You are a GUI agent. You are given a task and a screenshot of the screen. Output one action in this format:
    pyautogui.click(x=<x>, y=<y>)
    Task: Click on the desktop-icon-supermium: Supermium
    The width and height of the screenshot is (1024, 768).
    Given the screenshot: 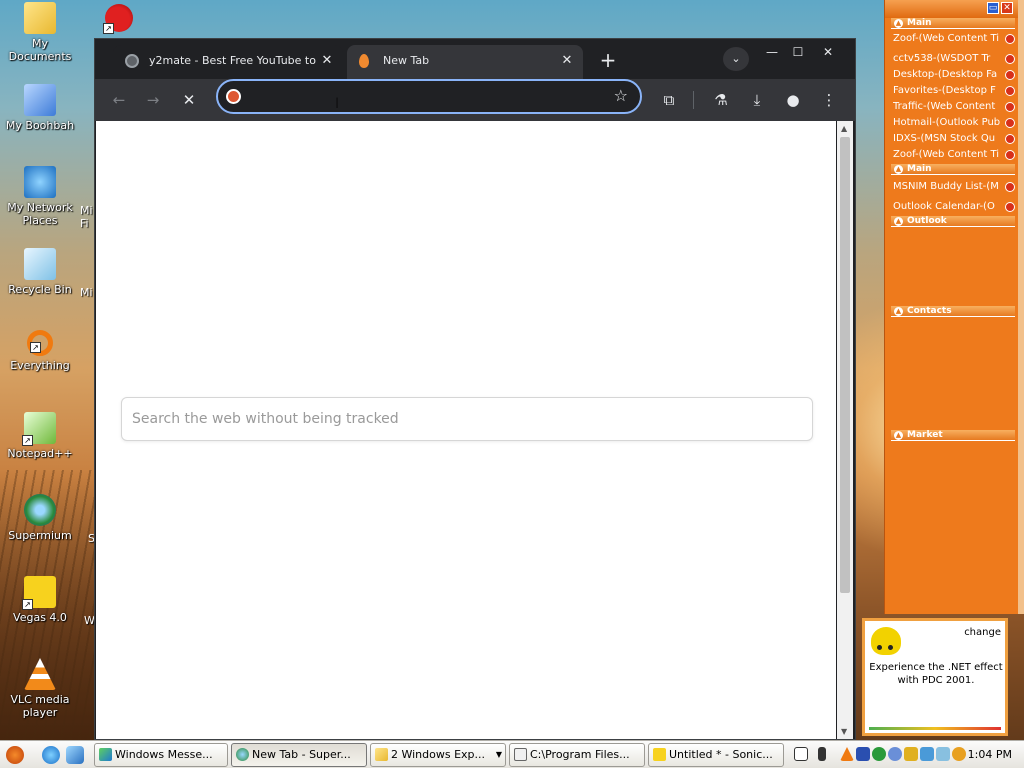 What is the action you would take?
    pyautogui.click(x=40, y=518)
    